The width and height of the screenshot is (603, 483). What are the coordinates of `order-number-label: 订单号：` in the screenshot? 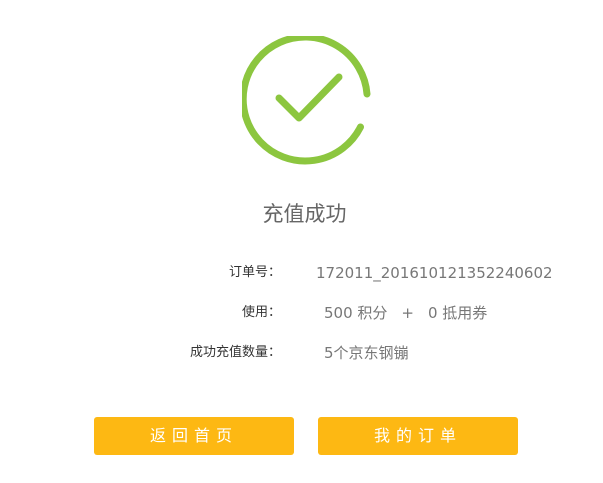 It's located at (254, 272).